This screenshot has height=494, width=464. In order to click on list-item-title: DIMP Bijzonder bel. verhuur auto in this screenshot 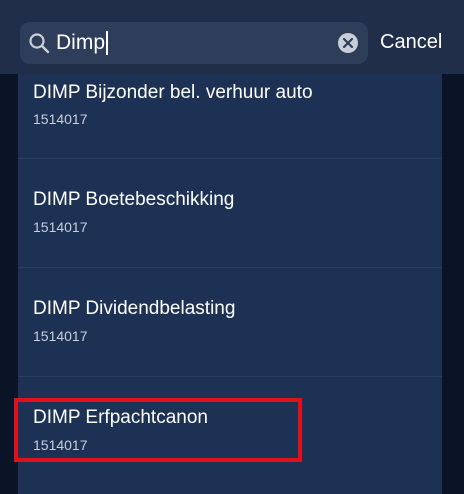, I will do `click(173, 92)`.